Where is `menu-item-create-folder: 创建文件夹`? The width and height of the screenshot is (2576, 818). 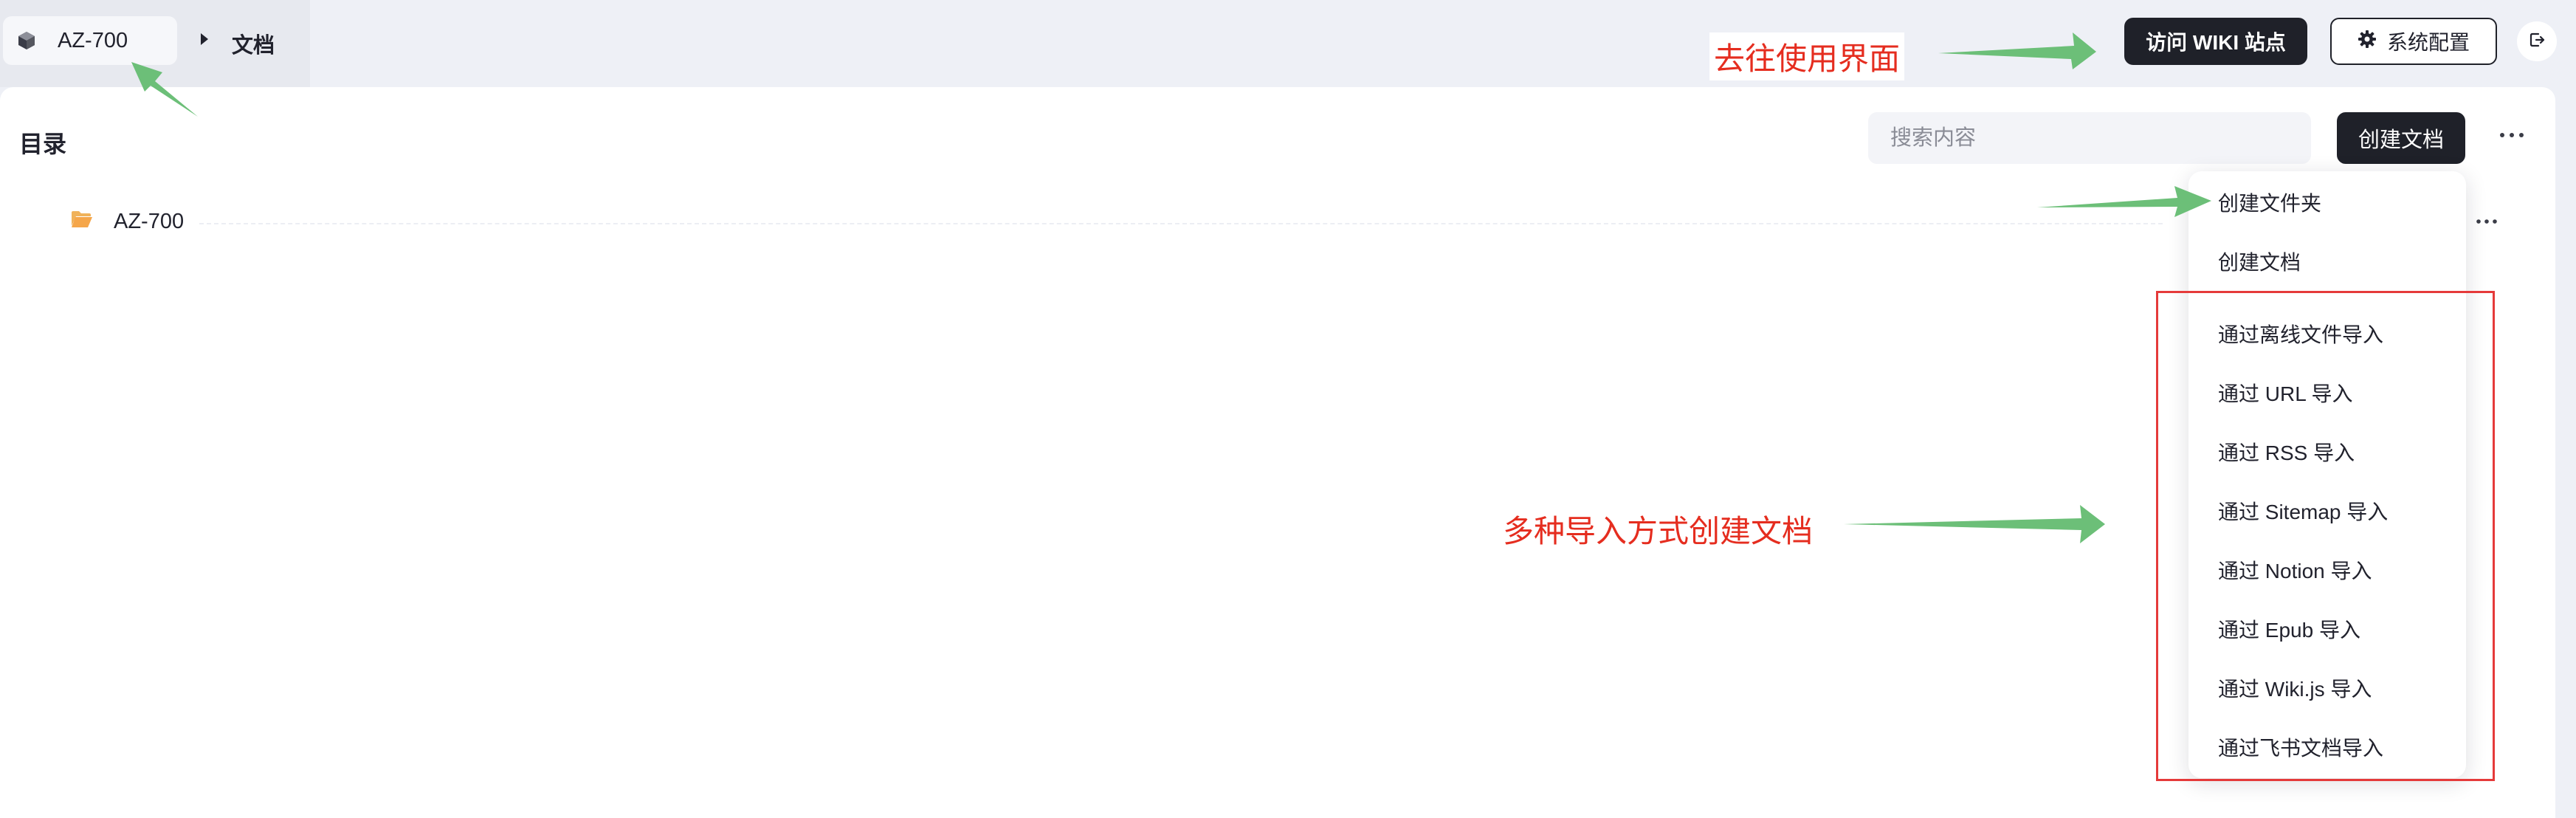 menu-item-create-folder: 创建文件夹 is located at coordinates (2269, 202).